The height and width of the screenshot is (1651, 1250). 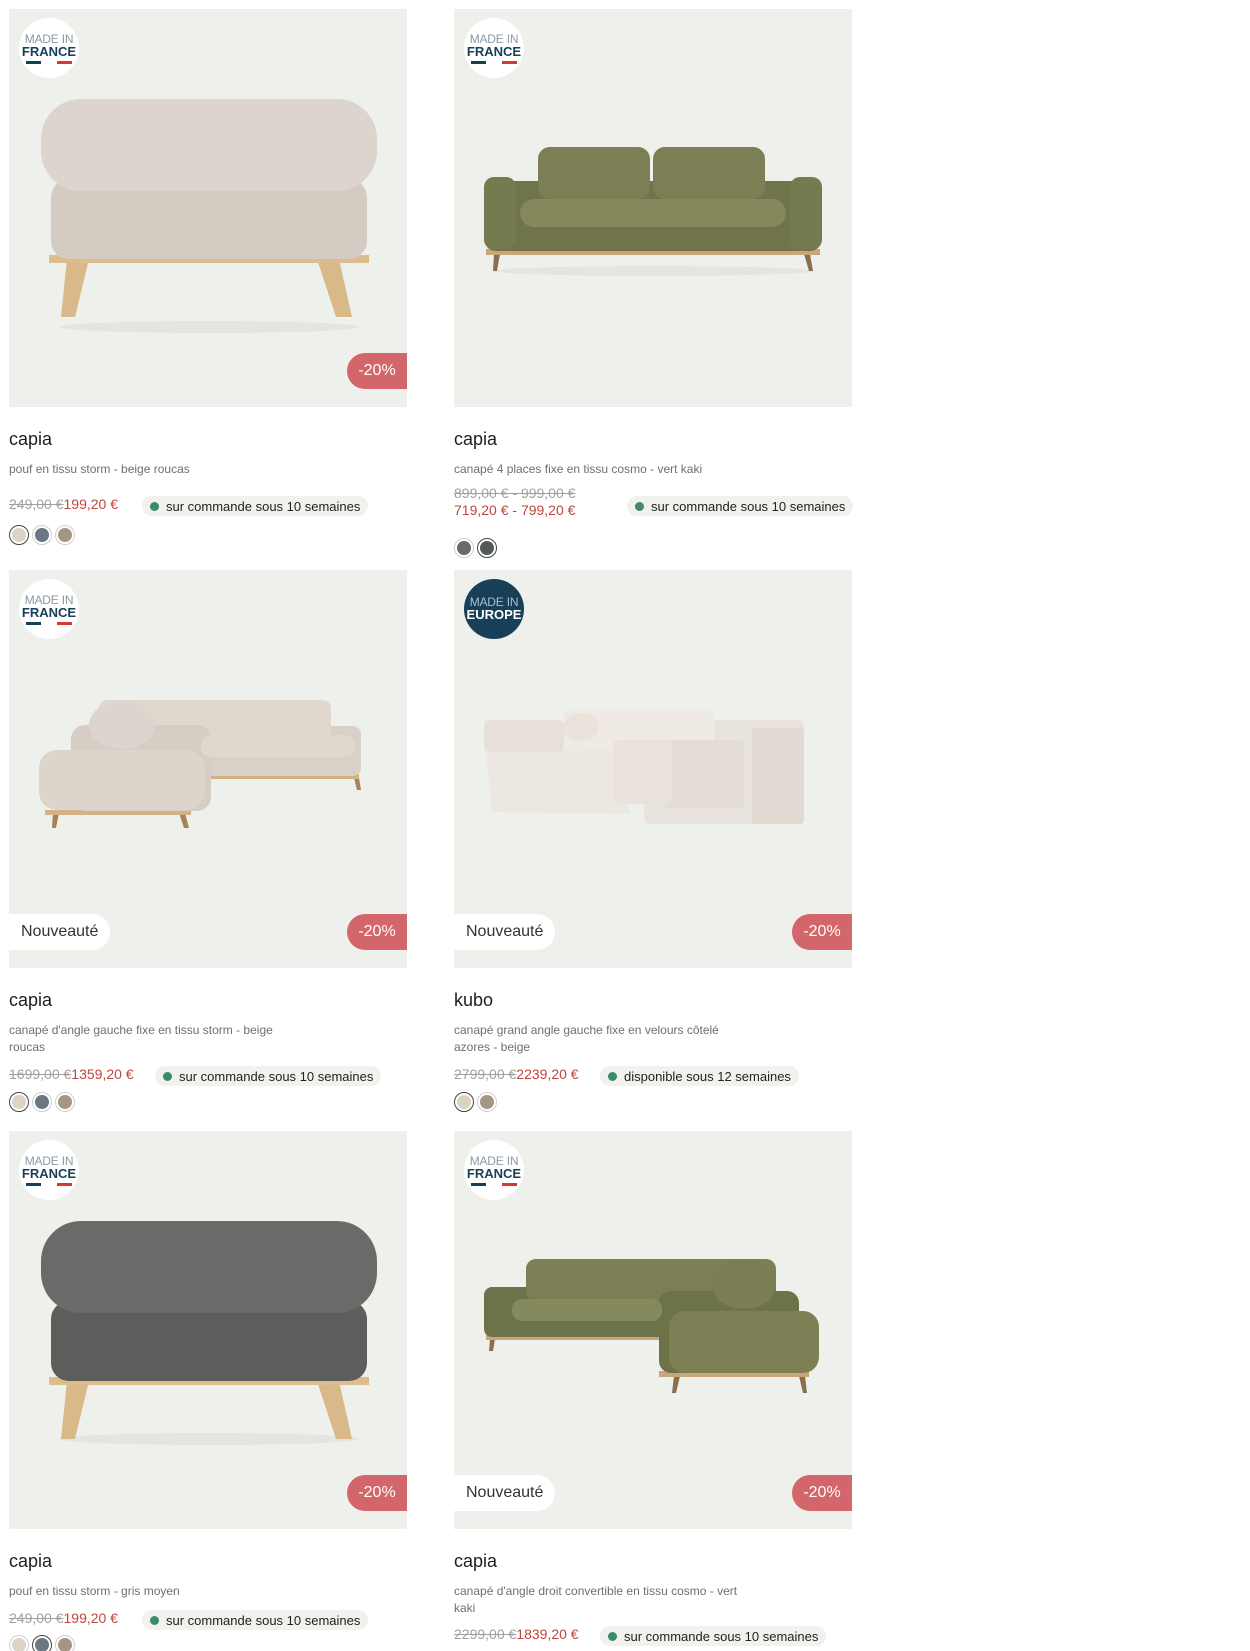 I want to click on sale-price: 1839,20 €, so click(x=547, y=1634).